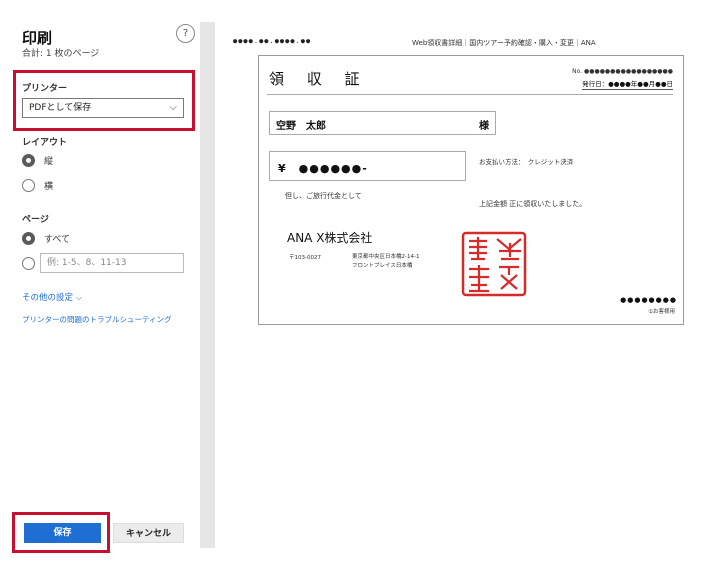 The image size is (706, 568). What do you see at coordinates (648, 300) in the screenshot?
I see `receipt-trailing-mark: ●●●●●●●●` at bounding box center [648, 300].